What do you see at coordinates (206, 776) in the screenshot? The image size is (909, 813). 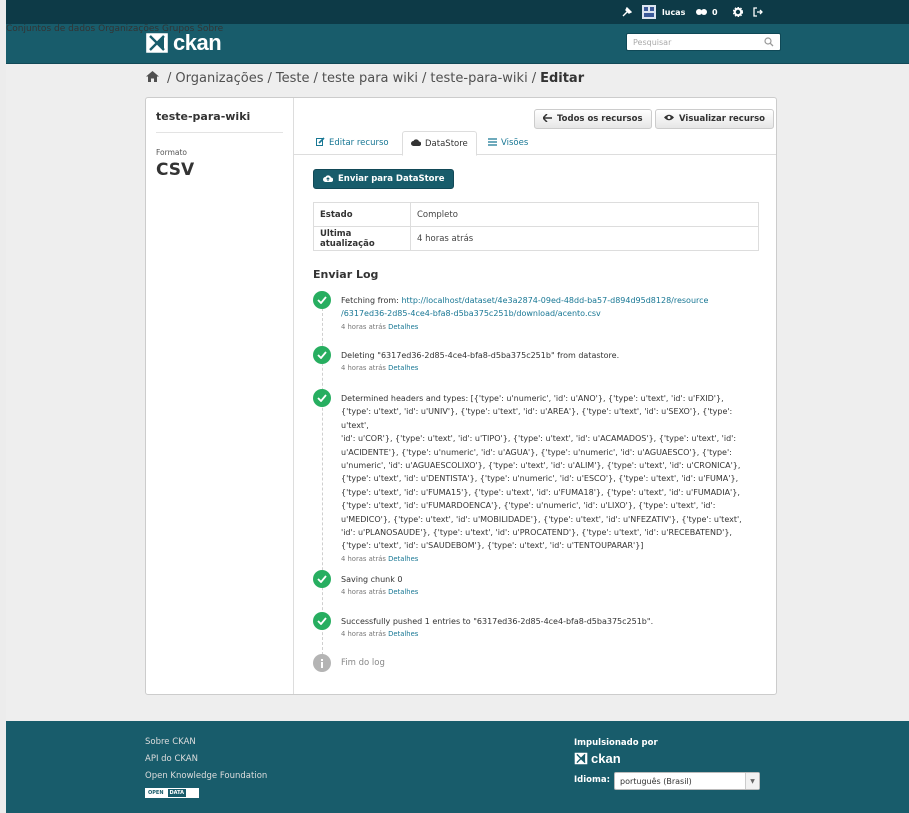 I see `footer-link-okf: Open Knowledge Foundation` at bounding box center [206, 776].